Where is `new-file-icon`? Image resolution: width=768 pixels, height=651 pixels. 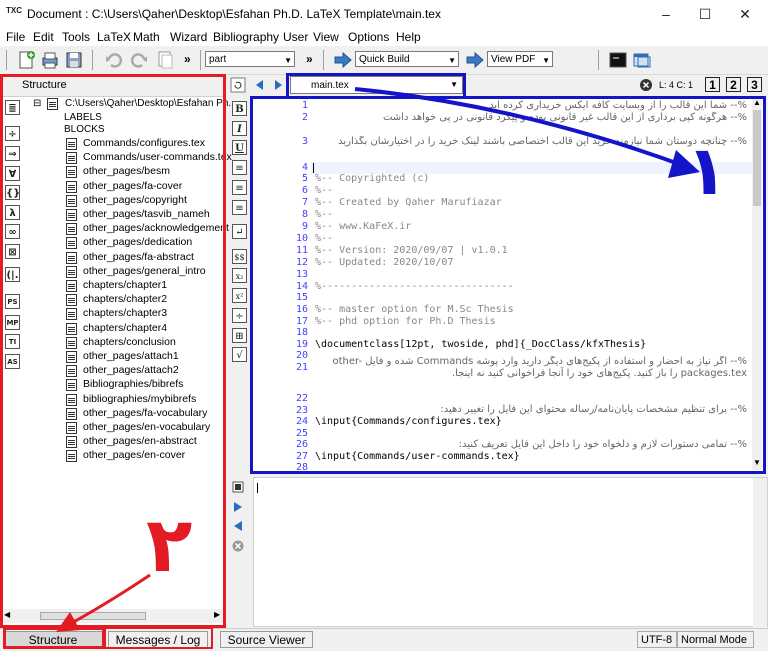
new-file-icon is located at coordinates (27, 60).